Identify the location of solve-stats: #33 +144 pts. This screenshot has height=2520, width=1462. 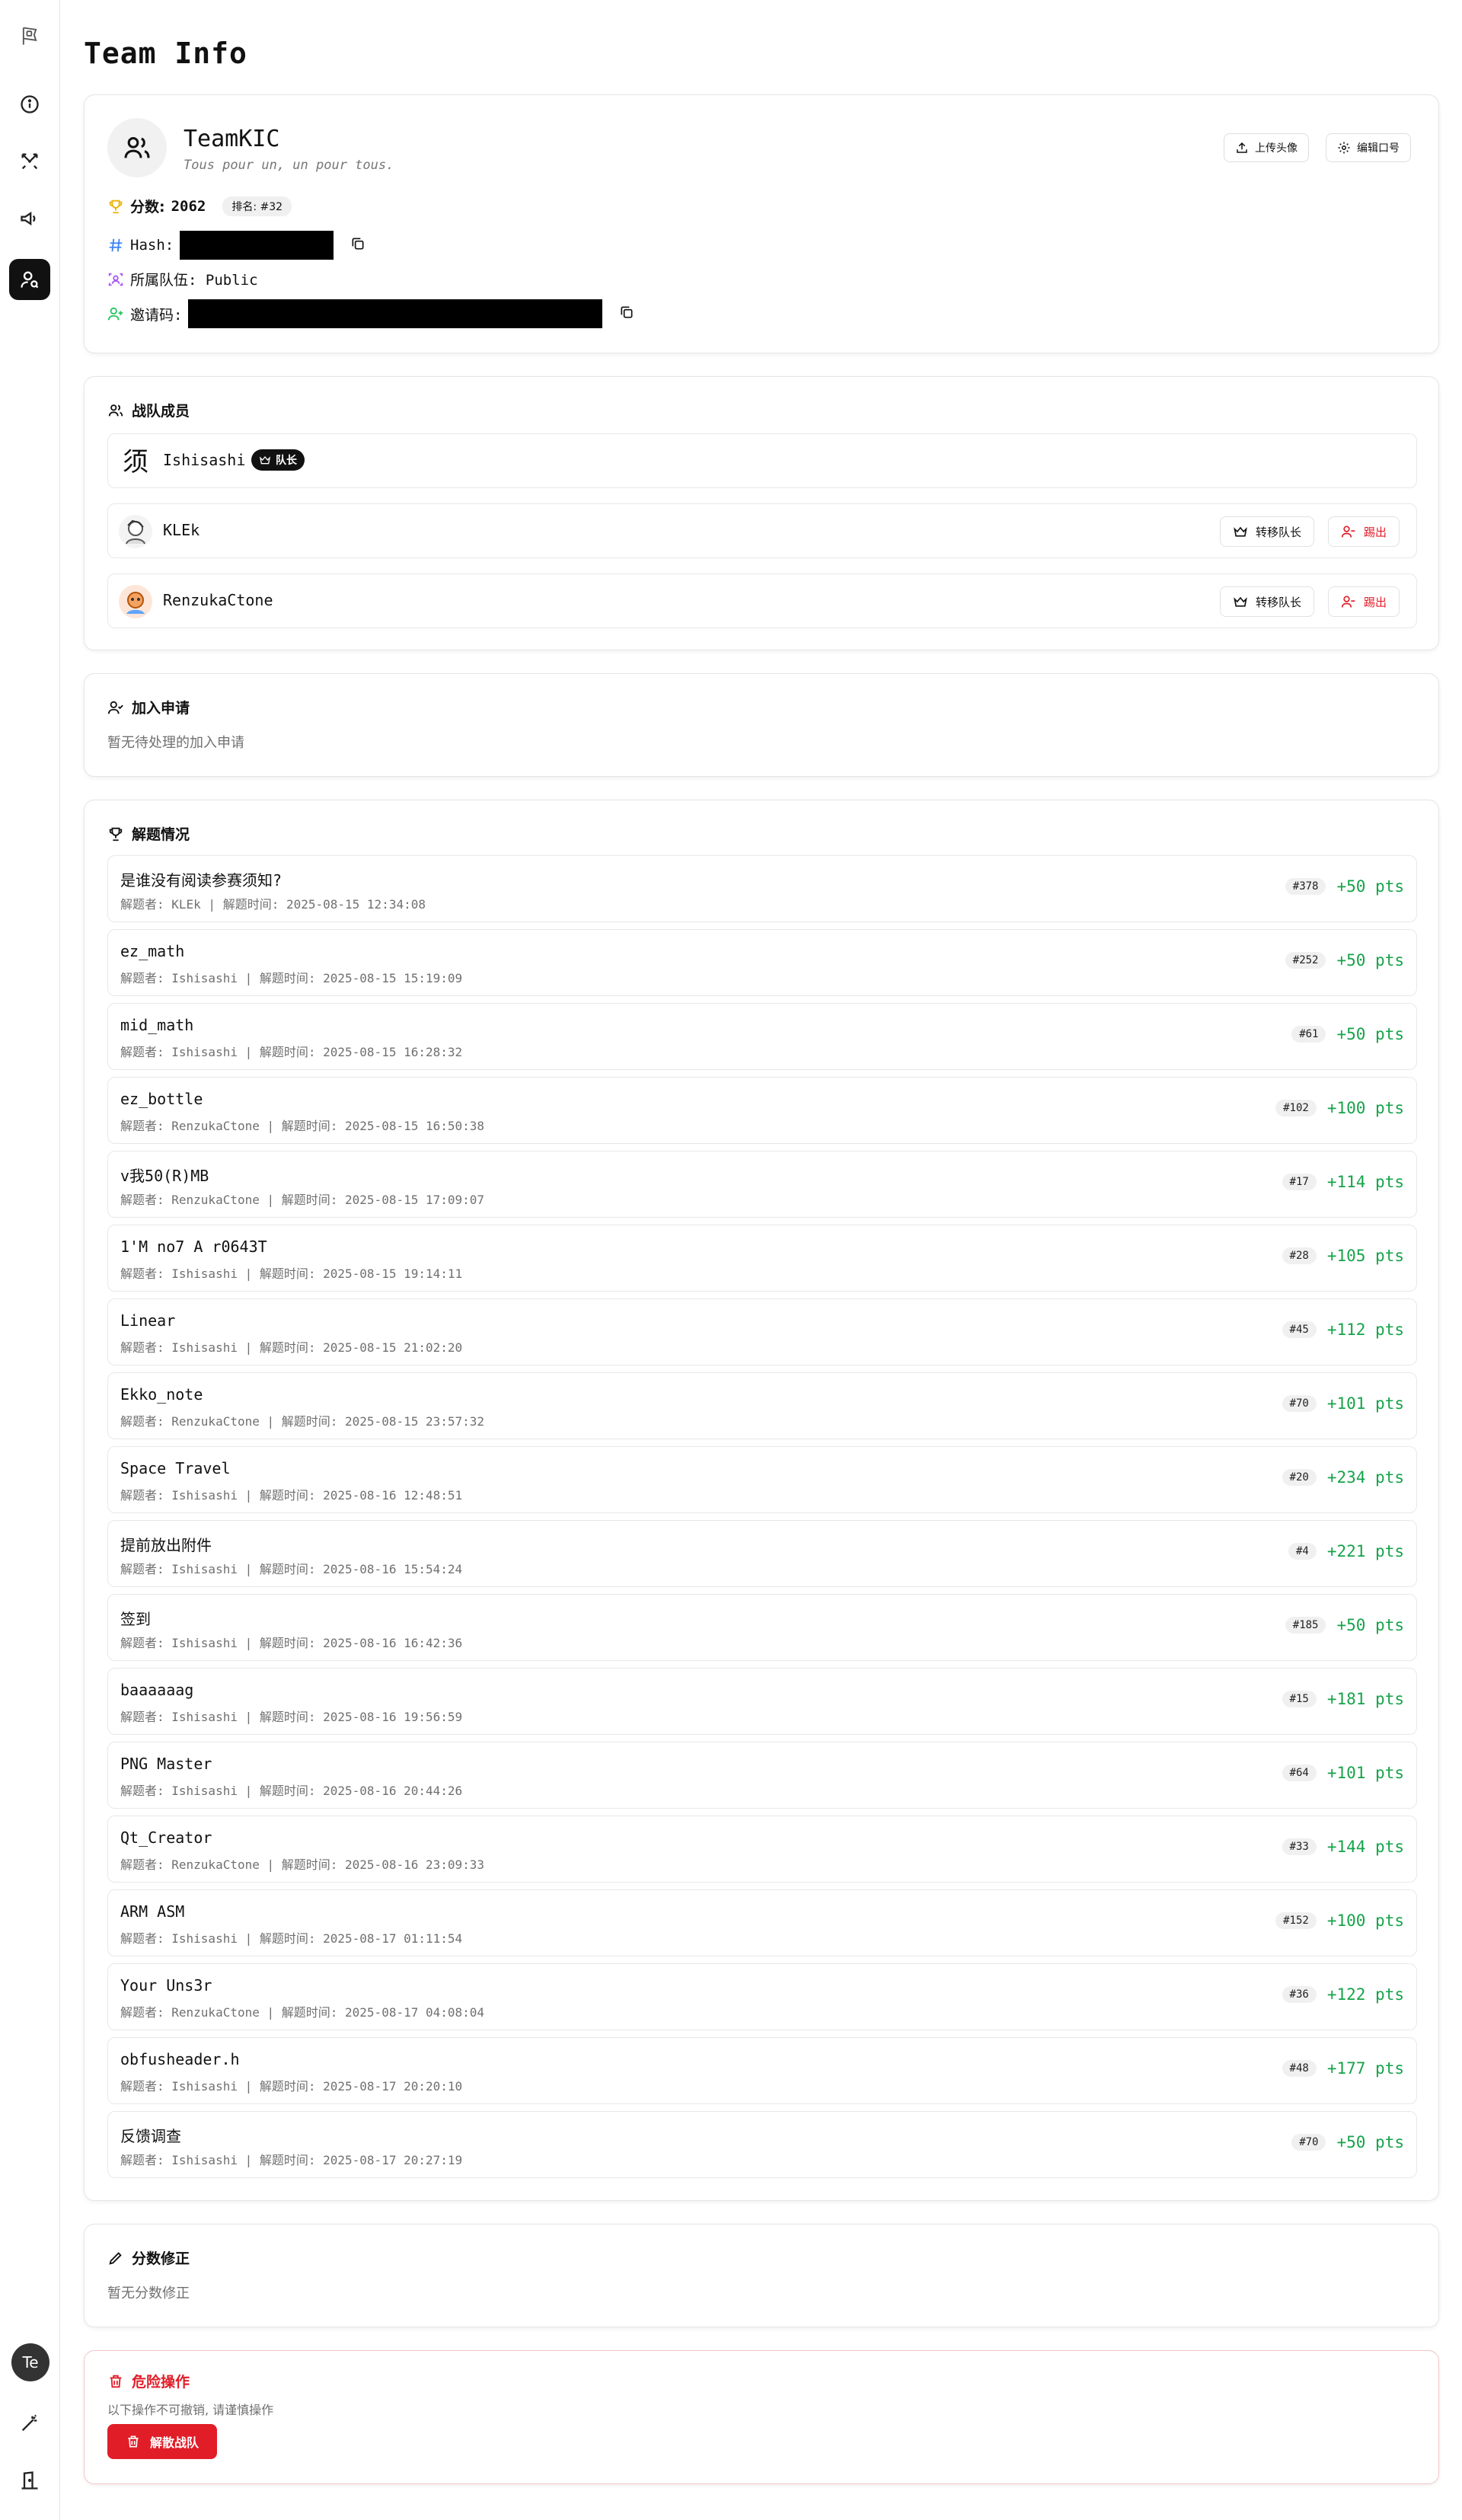
(1343, 1847).